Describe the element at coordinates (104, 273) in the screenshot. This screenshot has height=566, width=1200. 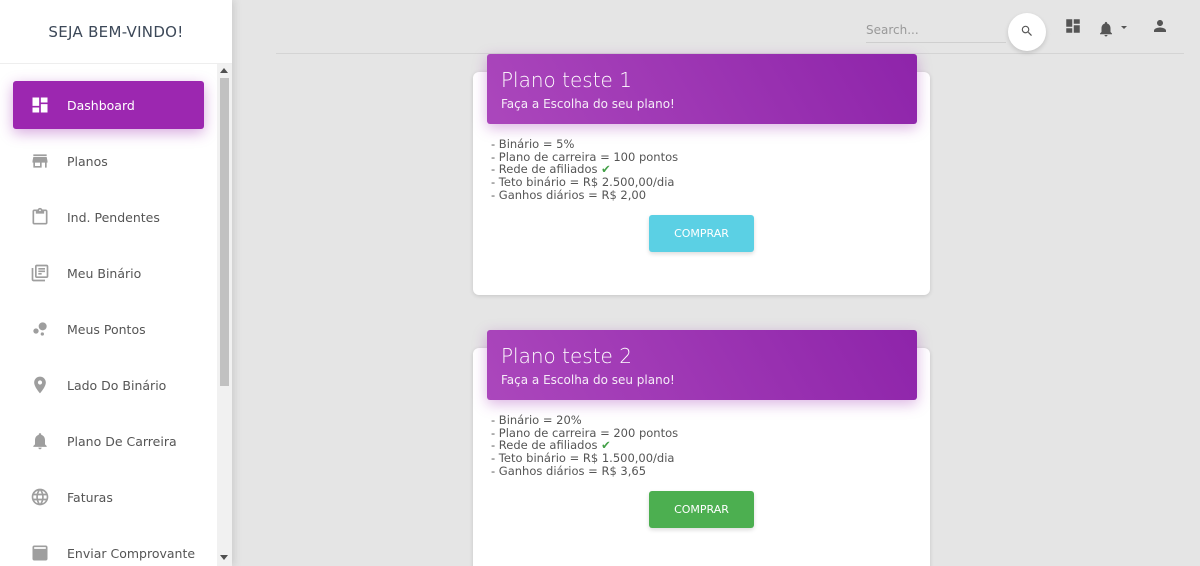
I see `sidebar-item-label: Meu Binário` at that location.